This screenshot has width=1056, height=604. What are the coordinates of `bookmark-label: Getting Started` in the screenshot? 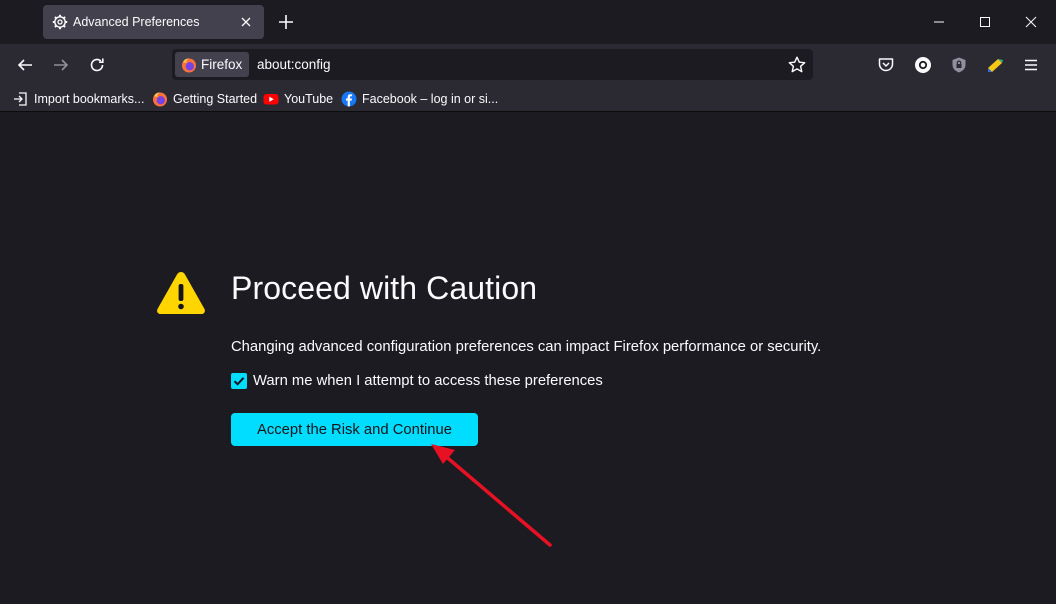 It's located at (215, 99).